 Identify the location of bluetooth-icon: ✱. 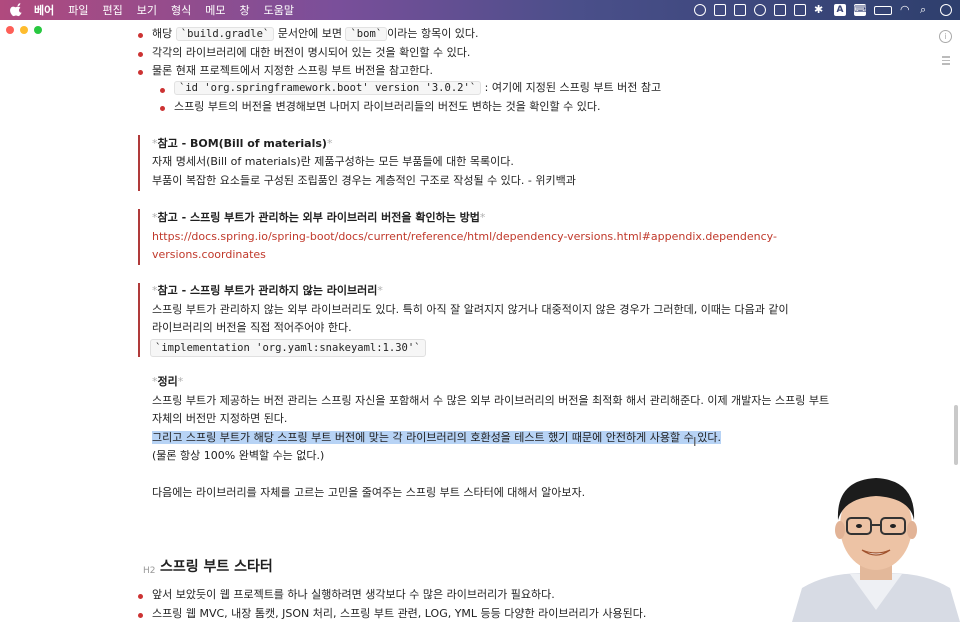
(820, 10).